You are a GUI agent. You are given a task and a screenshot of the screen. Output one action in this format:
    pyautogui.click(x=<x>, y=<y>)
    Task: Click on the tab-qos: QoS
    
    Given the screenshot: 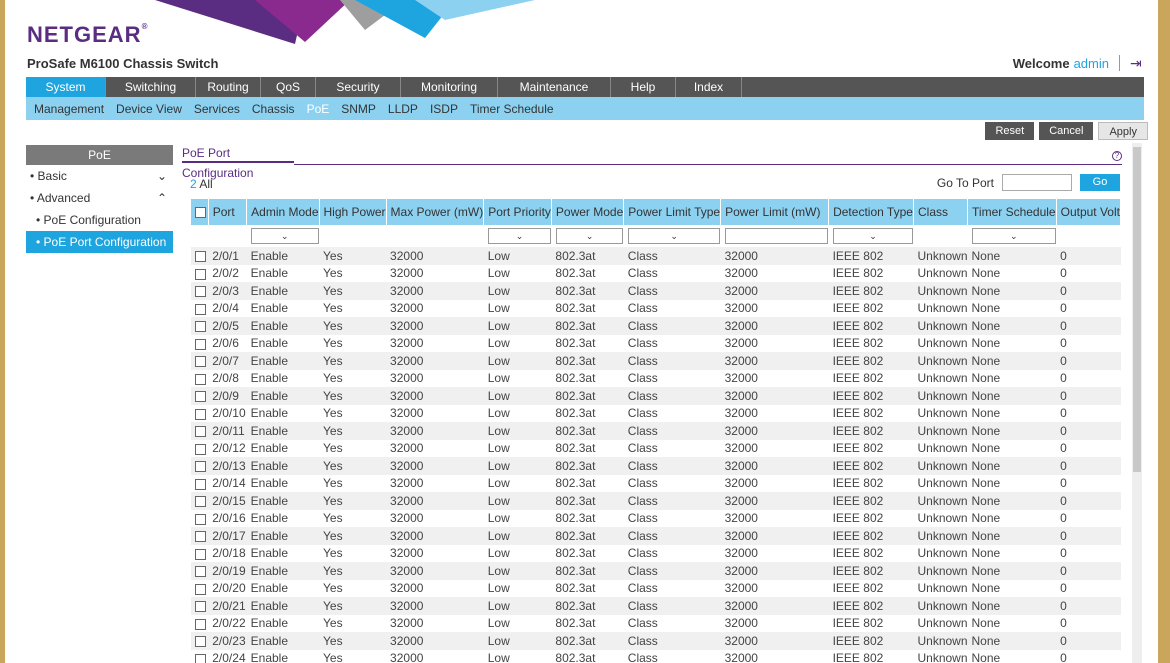 What is the action you would take?
    pyautogui.click(x=288, y=87)
    